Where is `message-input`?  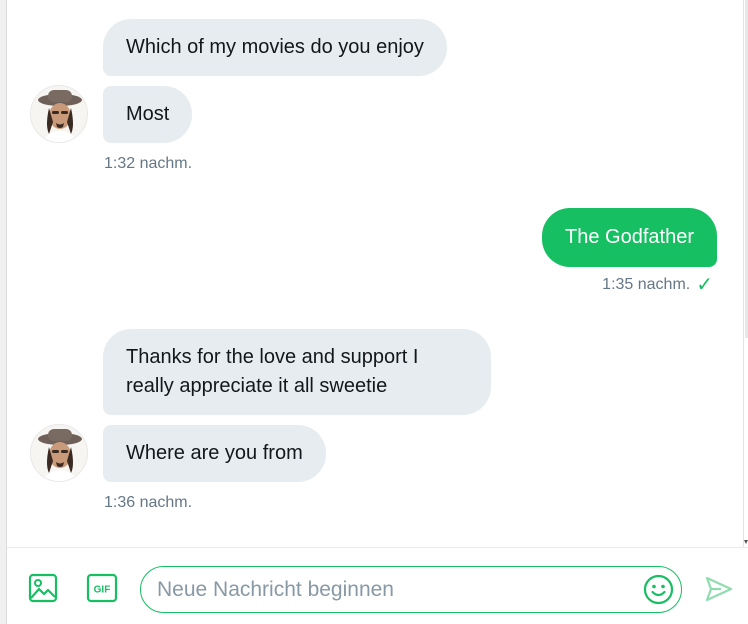
message-input is located at coordinates (392, 589).